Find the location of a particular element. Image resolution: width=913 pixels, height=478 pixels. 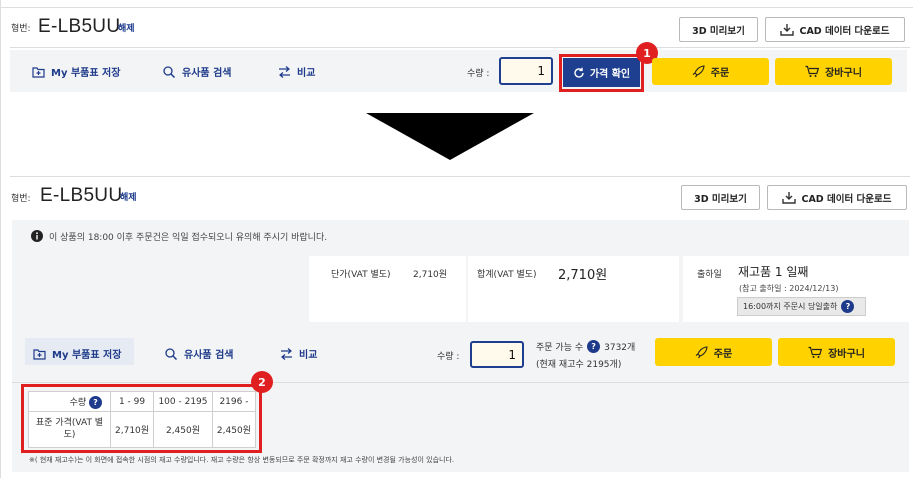

stock-note: (현재 재고수 2195개) is located at coordinates (579, 365).